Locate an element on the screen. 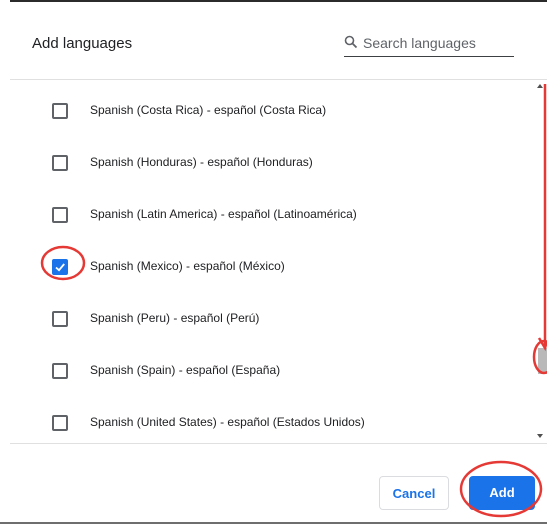 The height and width of the screenshot is (524, 547). language-label: Spanish (Spain) - español (España) is located at coordinates (185, 370).